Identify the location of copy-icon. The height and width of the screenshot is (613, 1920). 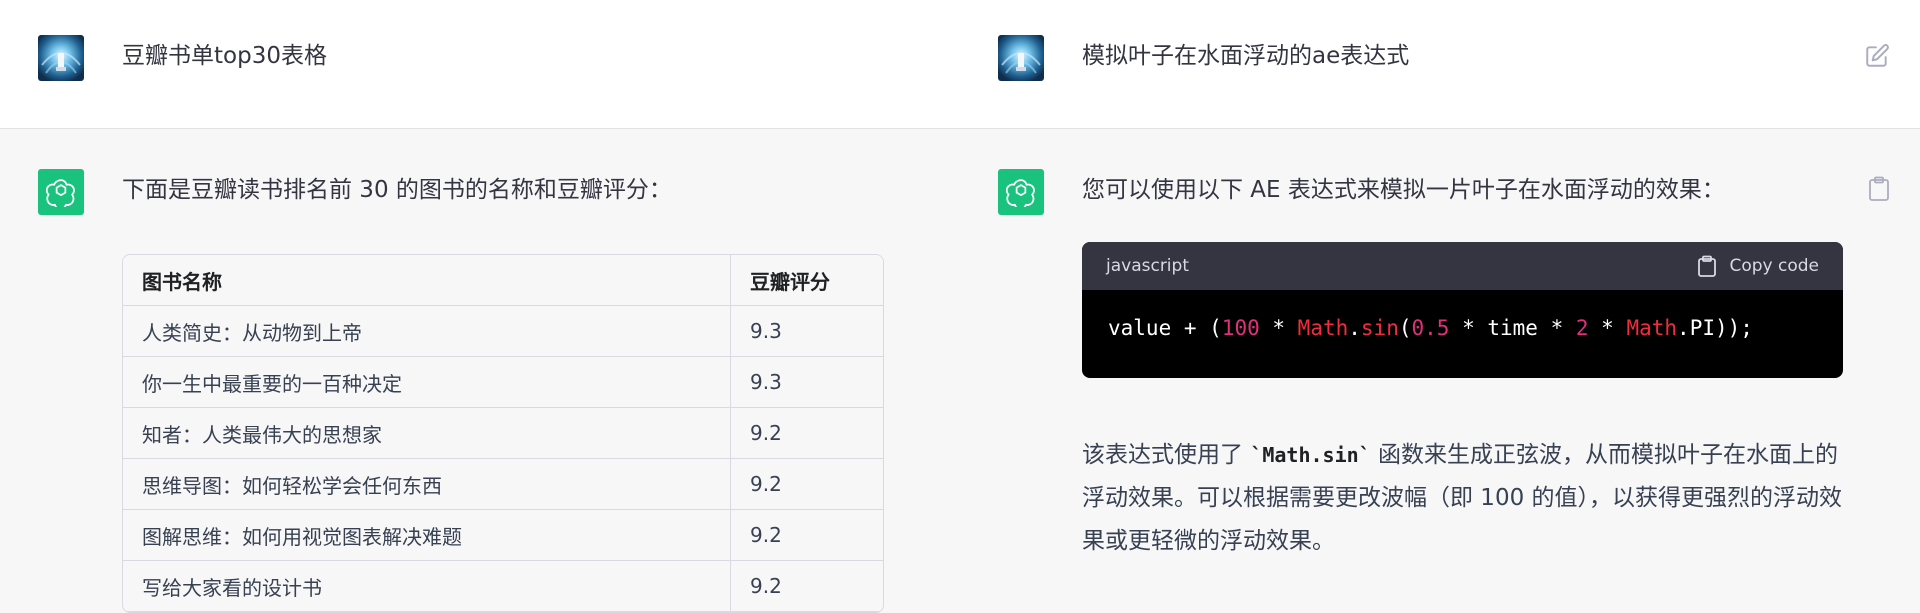
(1707, 266).